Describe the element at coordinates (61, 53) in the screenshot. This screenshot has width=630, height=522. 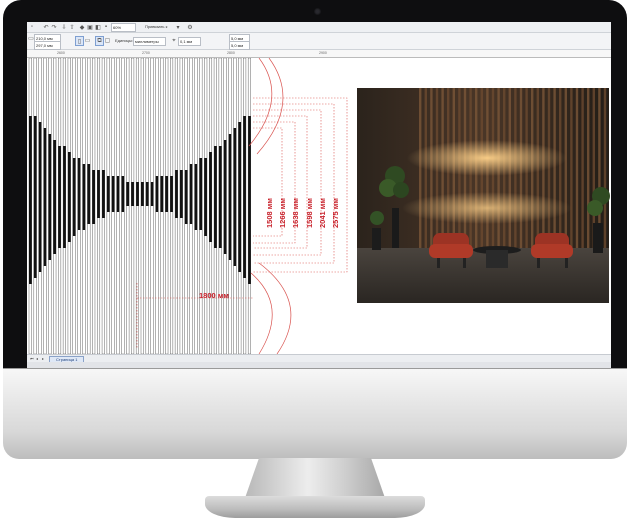
I see `ruler-tick-label: 2600` at that location.